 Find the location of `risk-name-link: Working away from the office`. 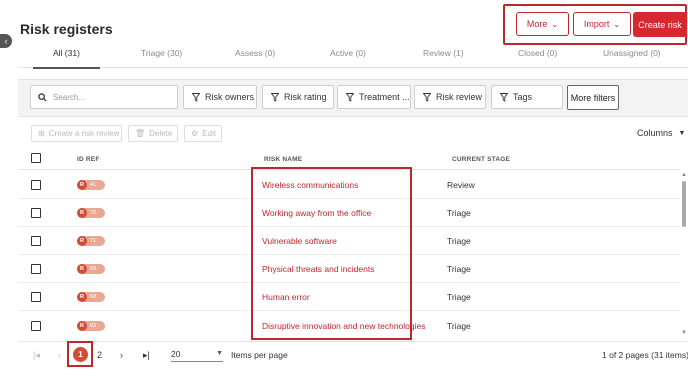

risk-name-link: Working away from the office is located at coordinates (316, 213).